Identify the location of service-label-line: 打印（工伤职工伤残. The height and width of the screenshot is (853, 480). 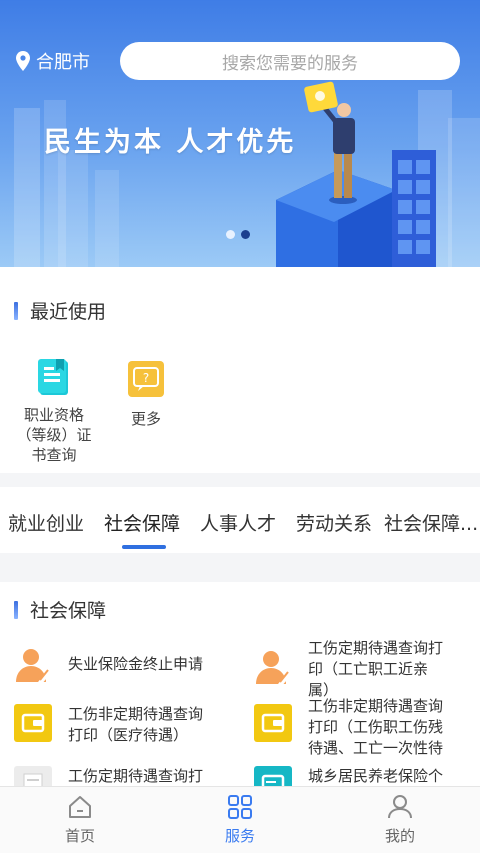
(376, 727).